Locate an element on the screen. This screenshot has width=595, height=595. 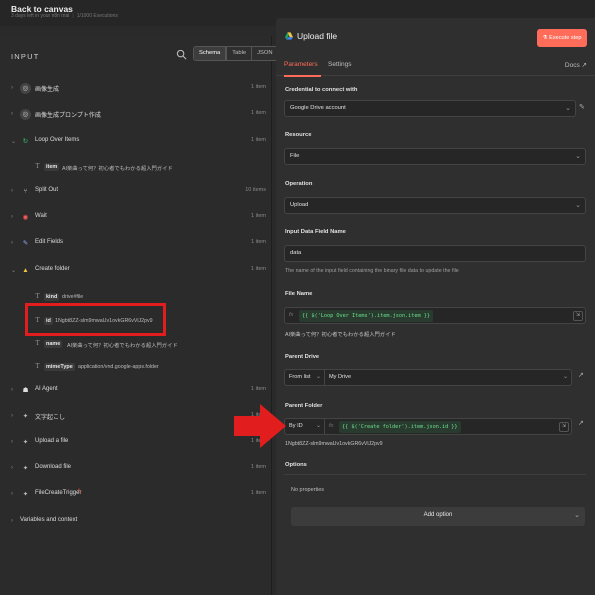
parent-drive-mode: From list is located at coordinates (300, 377).